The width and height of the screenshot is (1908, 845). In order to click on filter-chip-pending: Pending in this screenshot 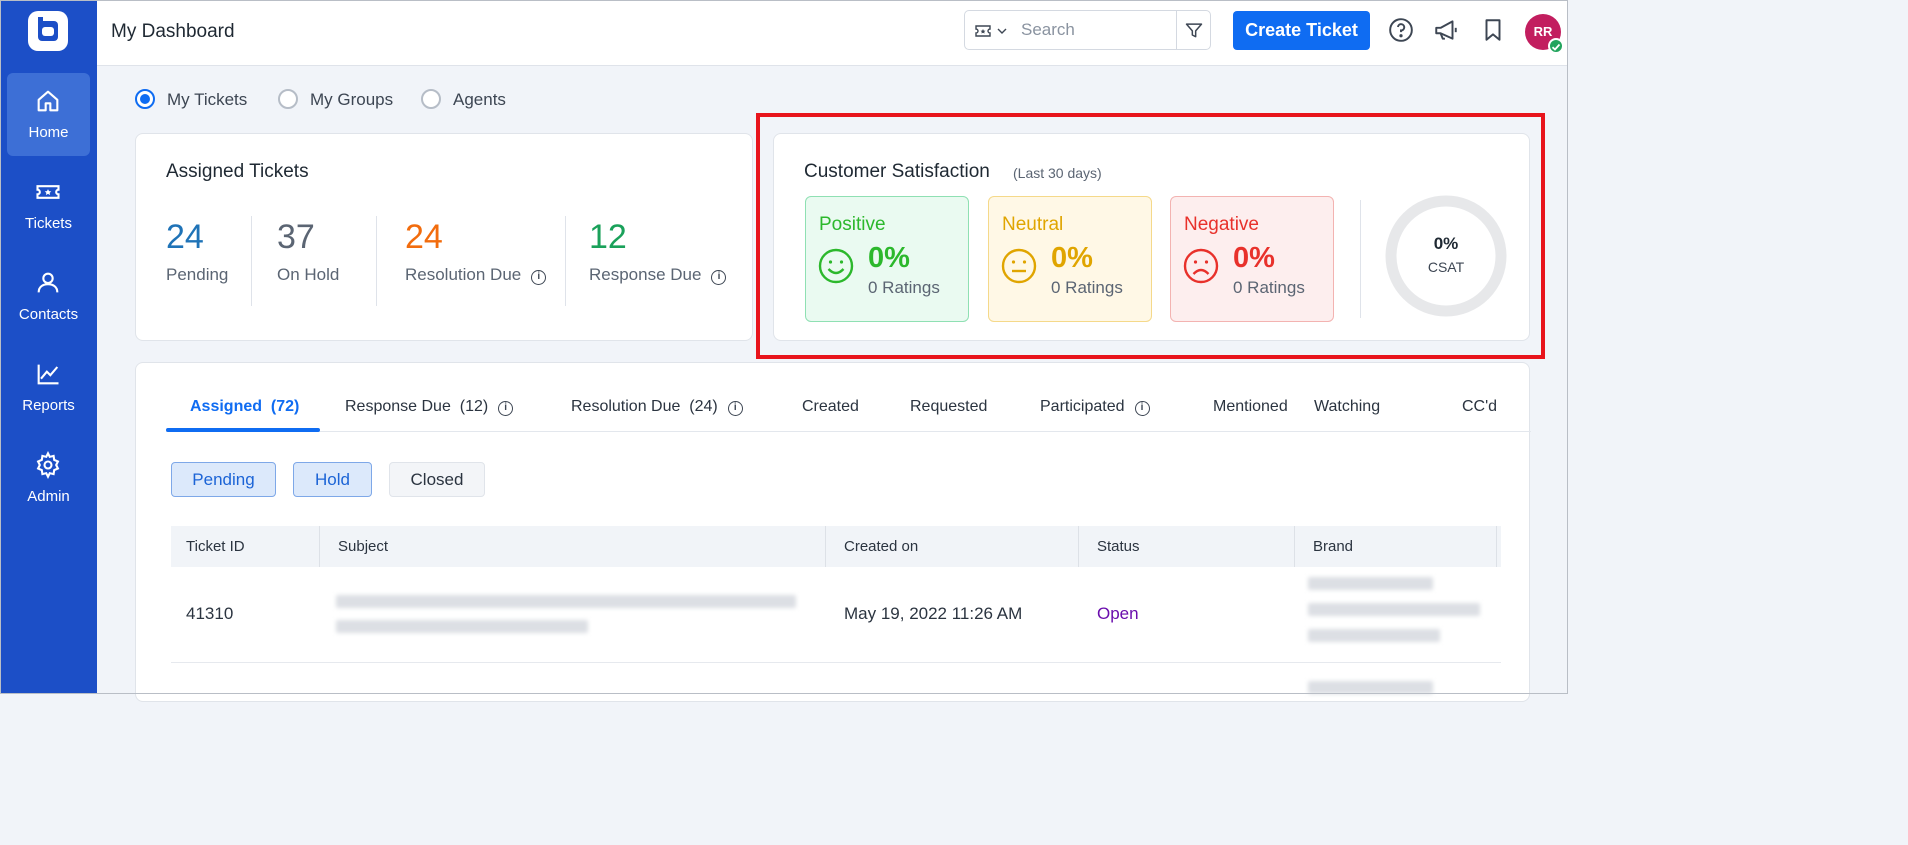, I will do `click(223, 479)`.